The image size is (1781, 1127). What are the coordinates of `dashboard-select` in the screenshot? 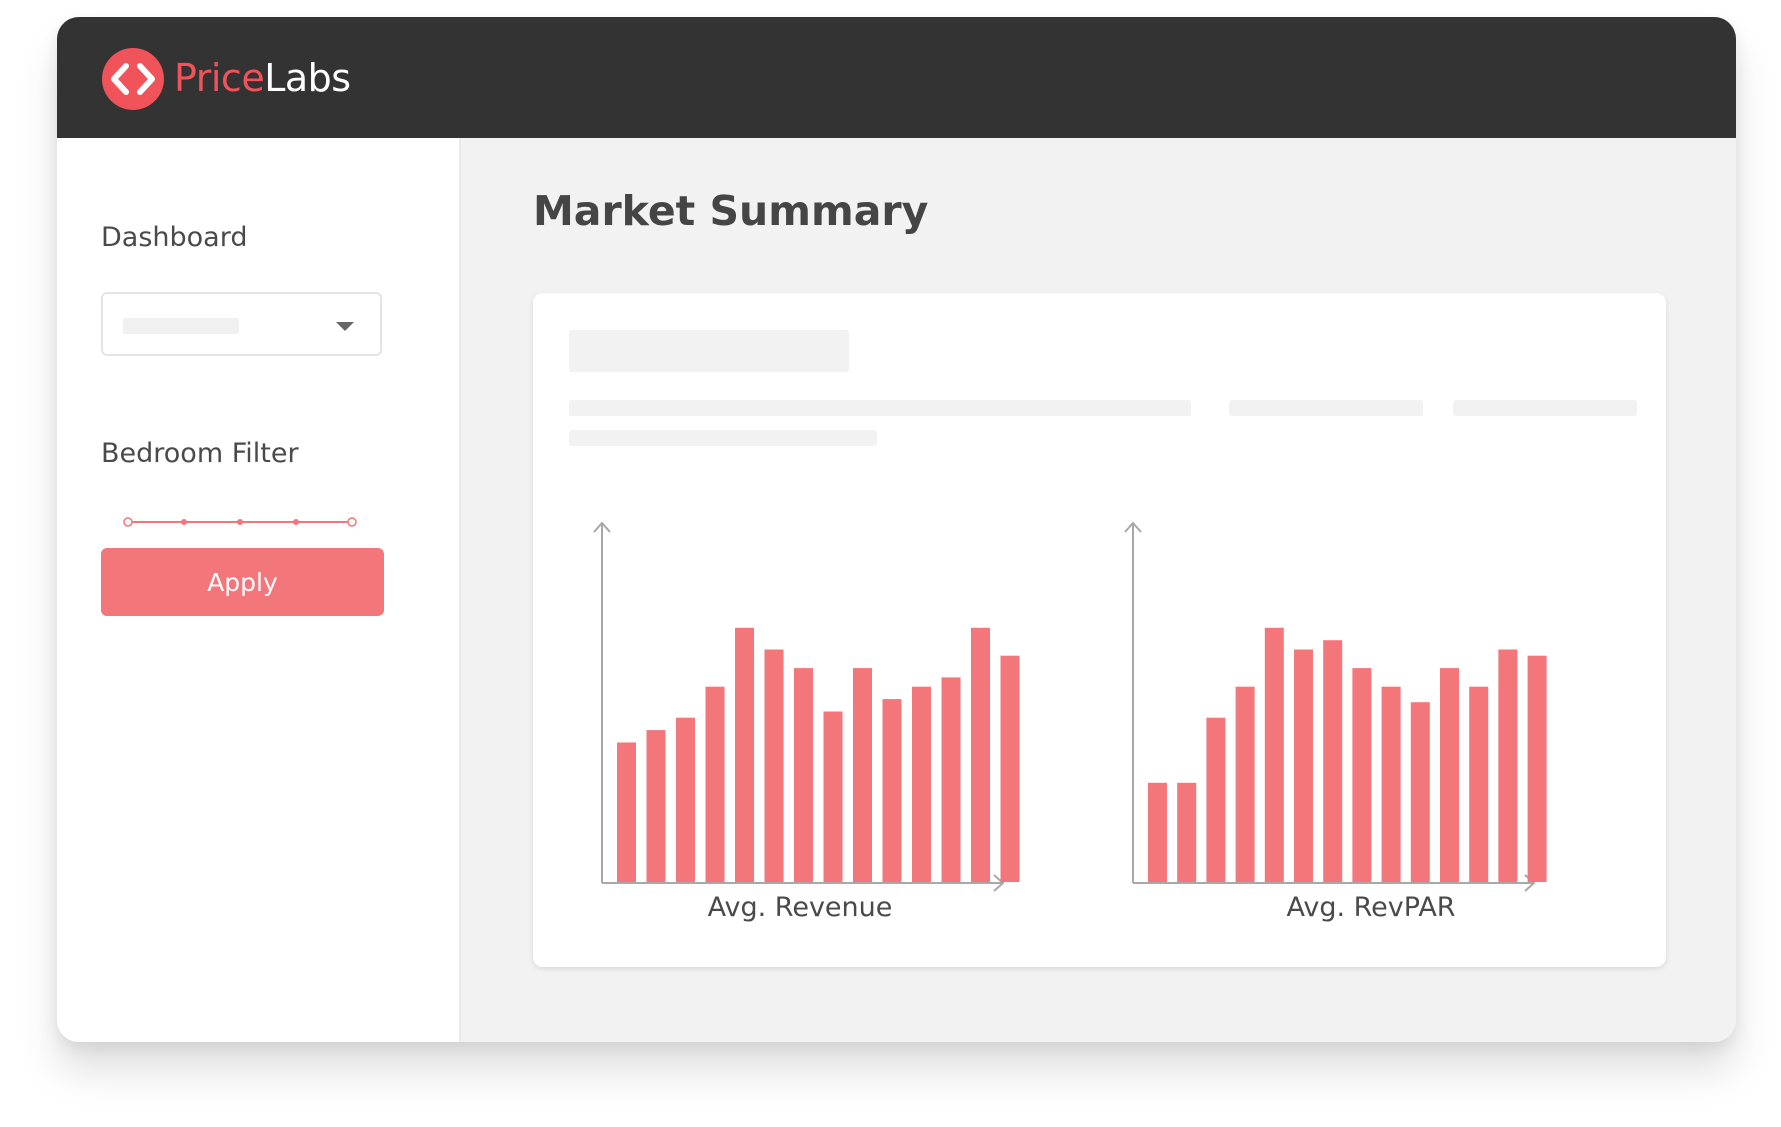 It's located at (241, 324).